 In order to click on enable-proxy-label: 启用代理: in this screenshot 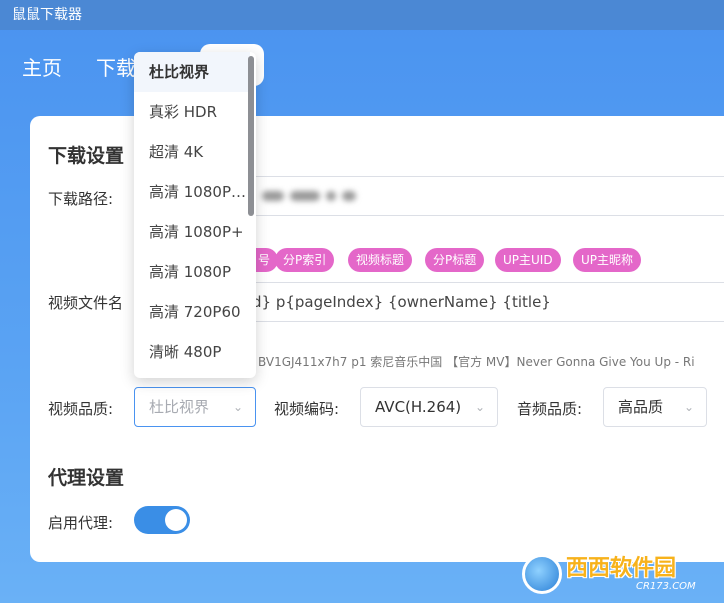, I will do `click(81, 523)`.